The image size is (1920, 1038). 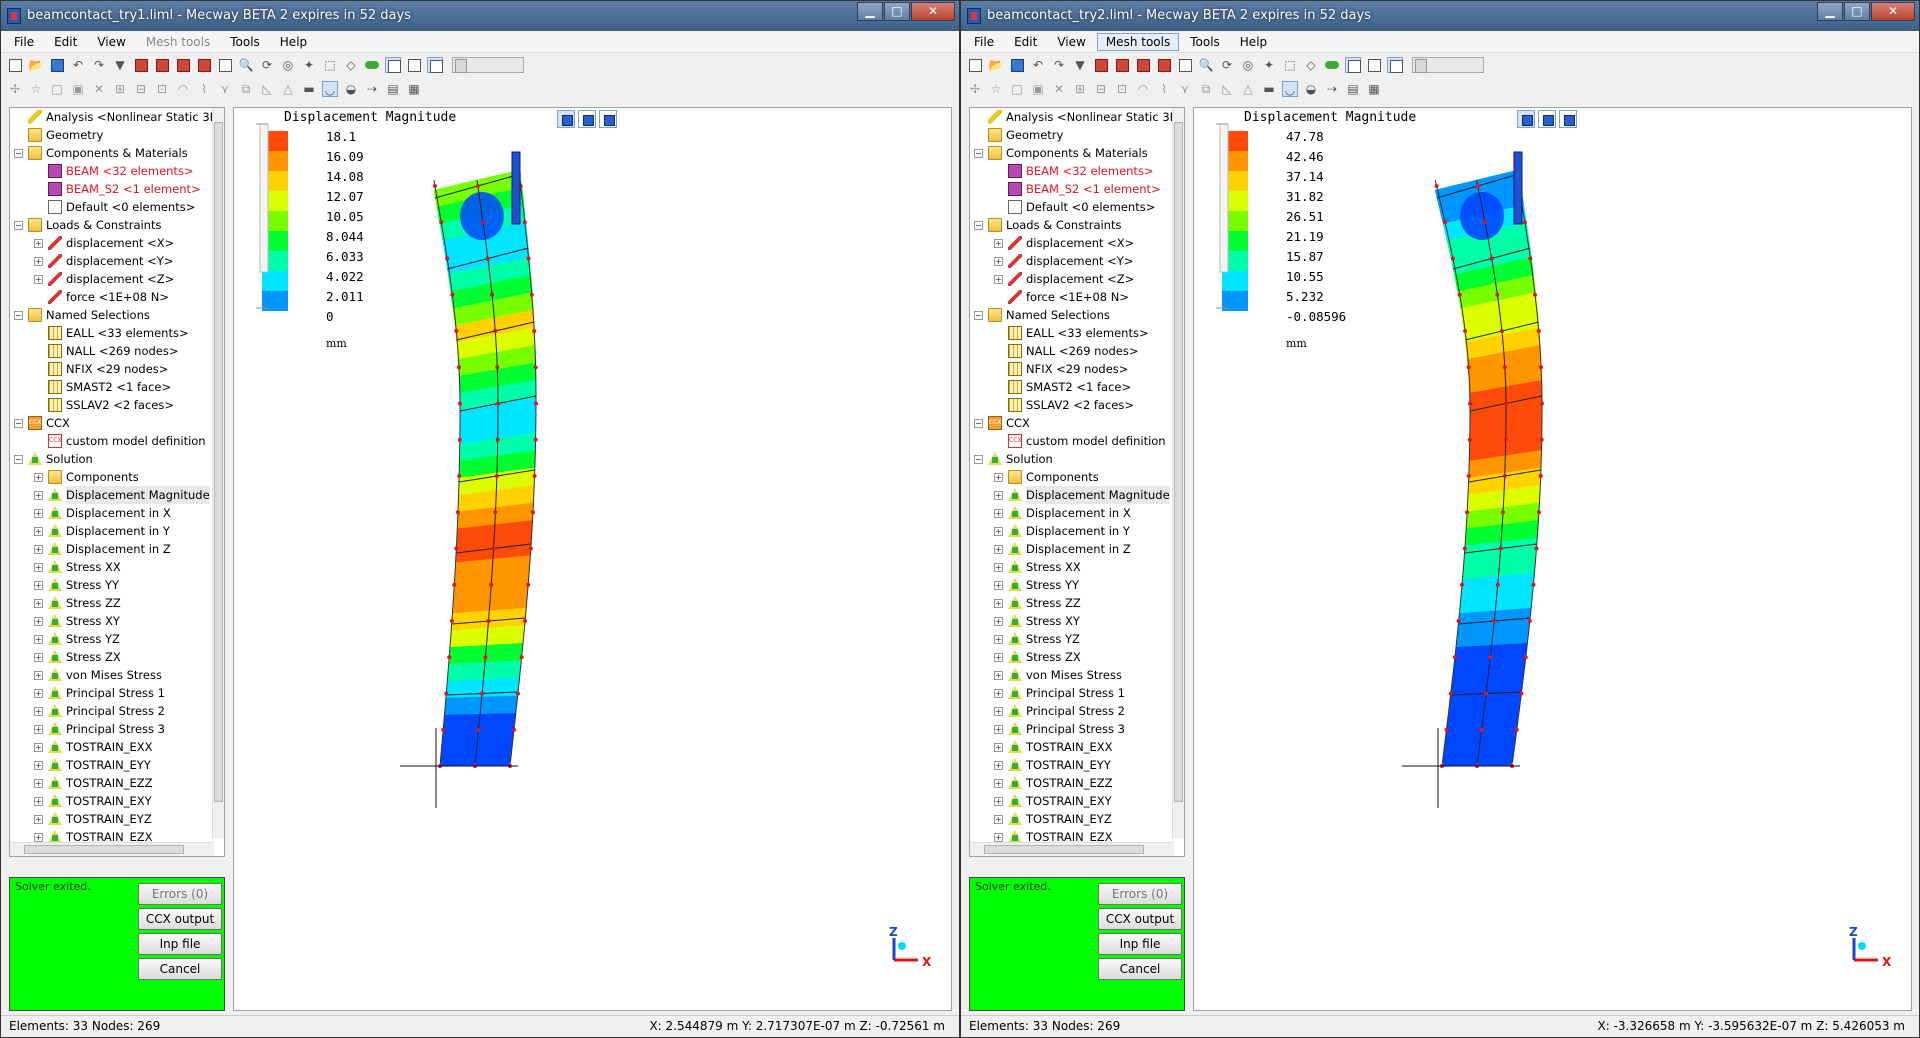 What do you see at coordinates (183, 65) in the screenshot?
I see `paste-icon` at bounding box center [183, 65].